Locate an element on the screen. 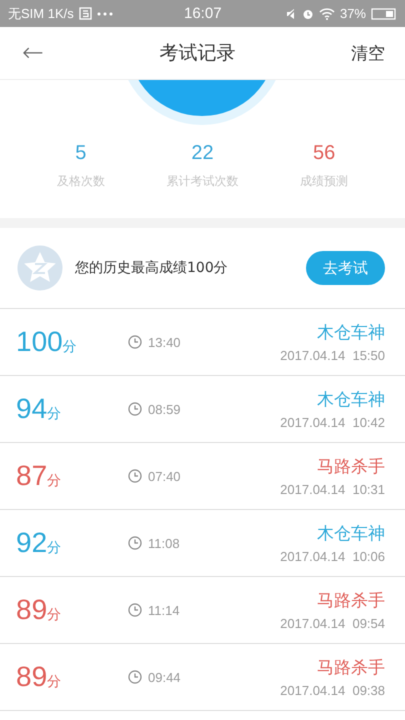 This screenshot has width=405, height=720. record-row: 89分 09:44 马路杀手 2017.04.14 09:38 is located at coordinates (202, 677).